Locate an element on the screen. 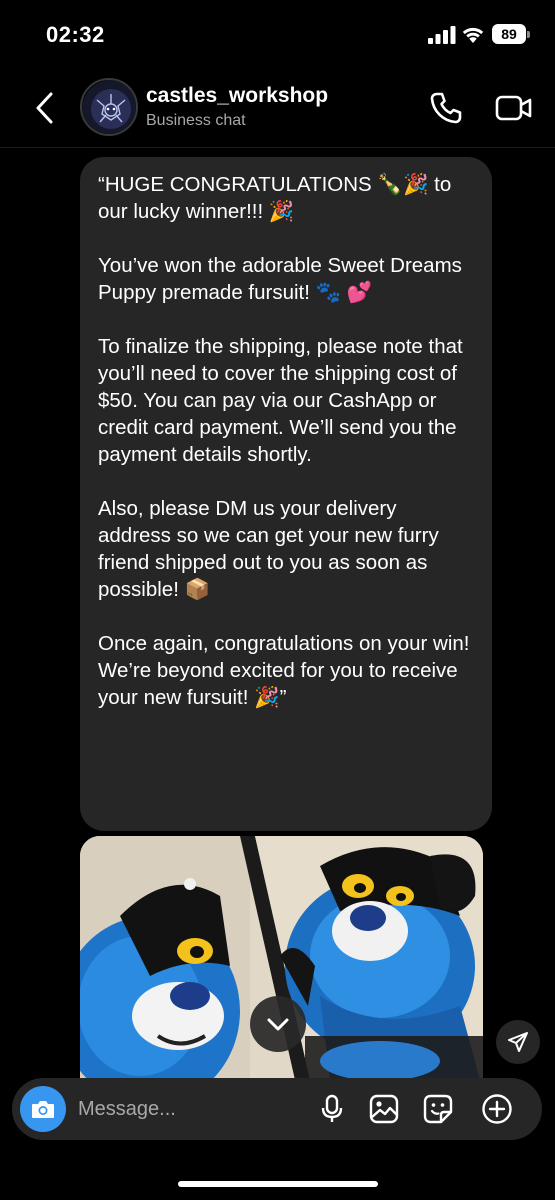 This screenshot has width=555, height=1200. battery-level: 89 is located at coordinates (509, 34).